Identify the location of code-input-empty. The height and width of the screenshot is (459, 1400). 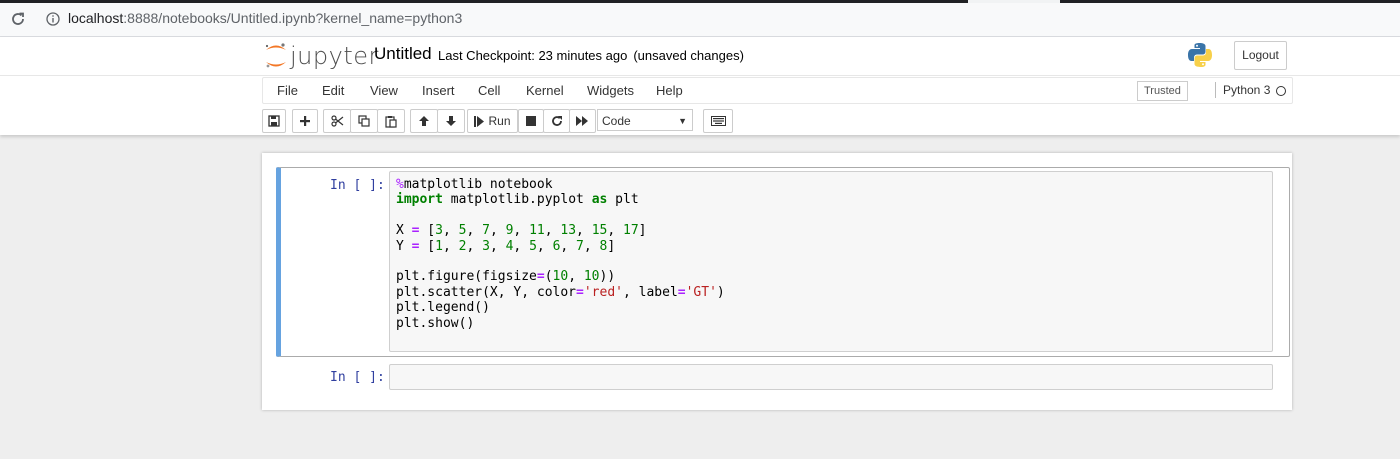
(831, 377).